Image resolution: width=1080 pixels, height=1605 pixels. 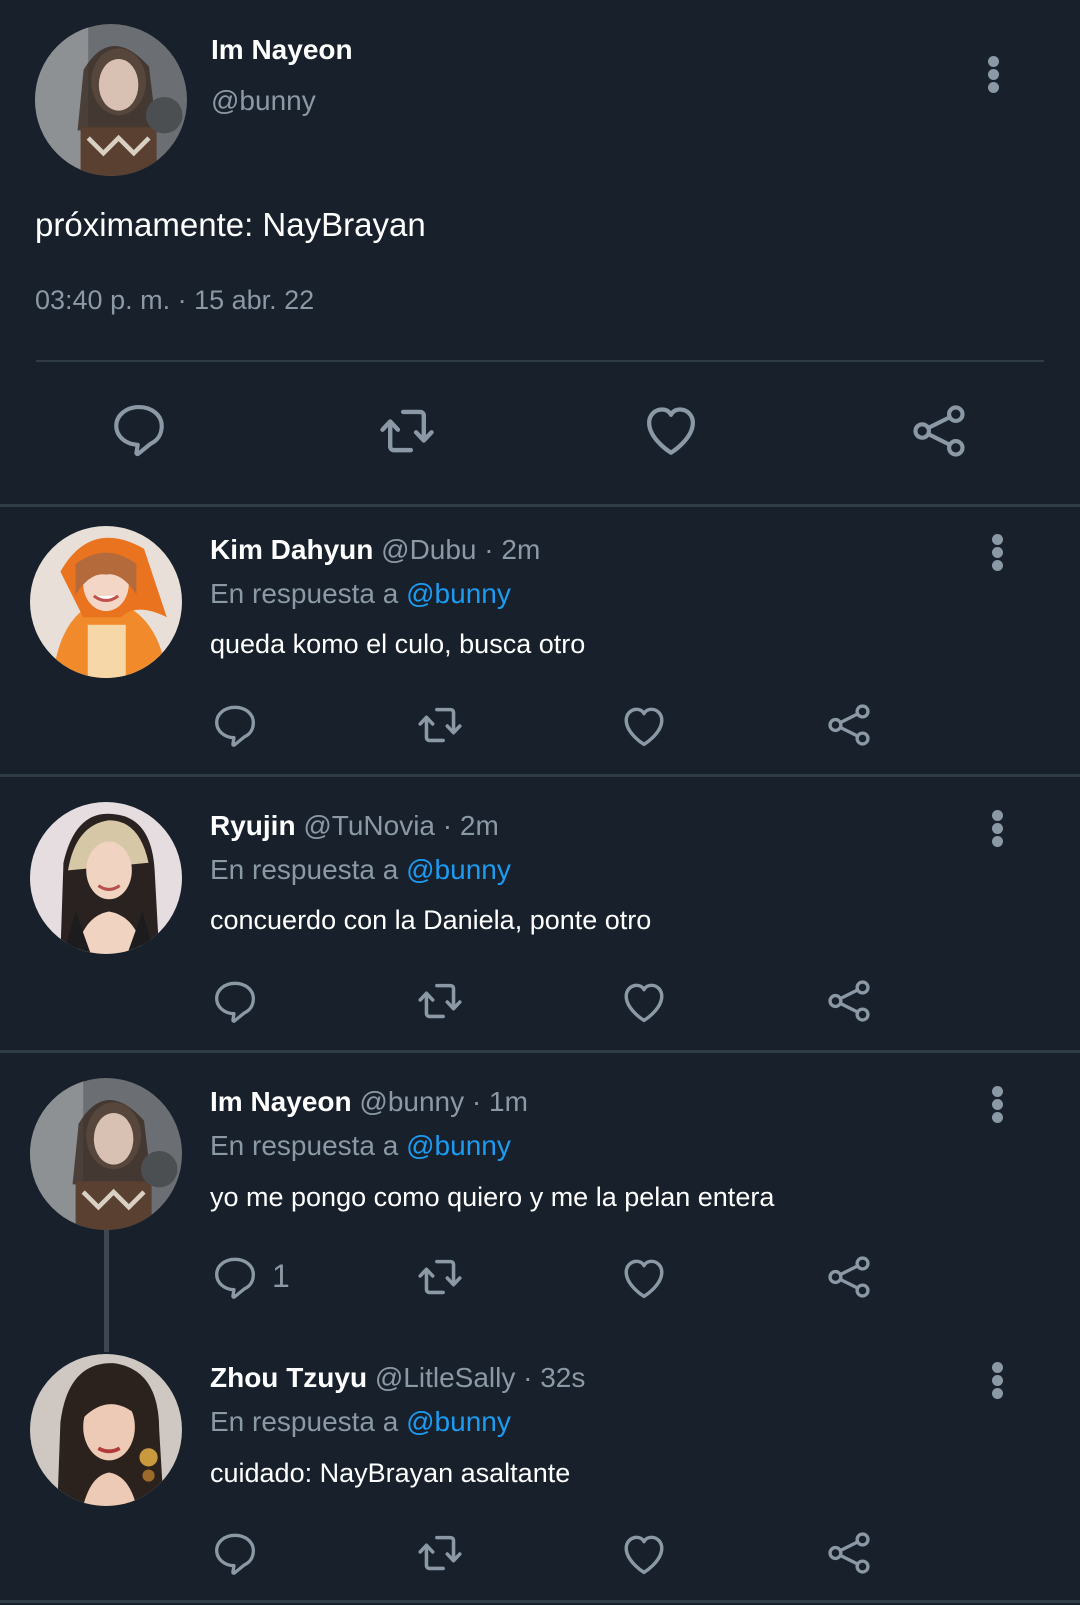 What do you see at coordinates (253, 825) in the screenshot?
I see `author-name: Ryujin` at bounding box center [253, 825].